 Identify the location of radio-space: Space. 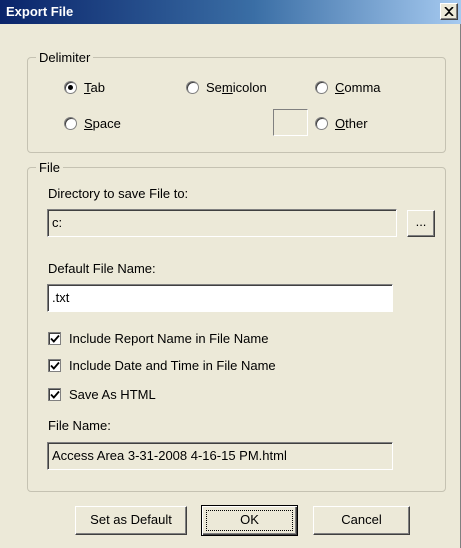
(92, 123).